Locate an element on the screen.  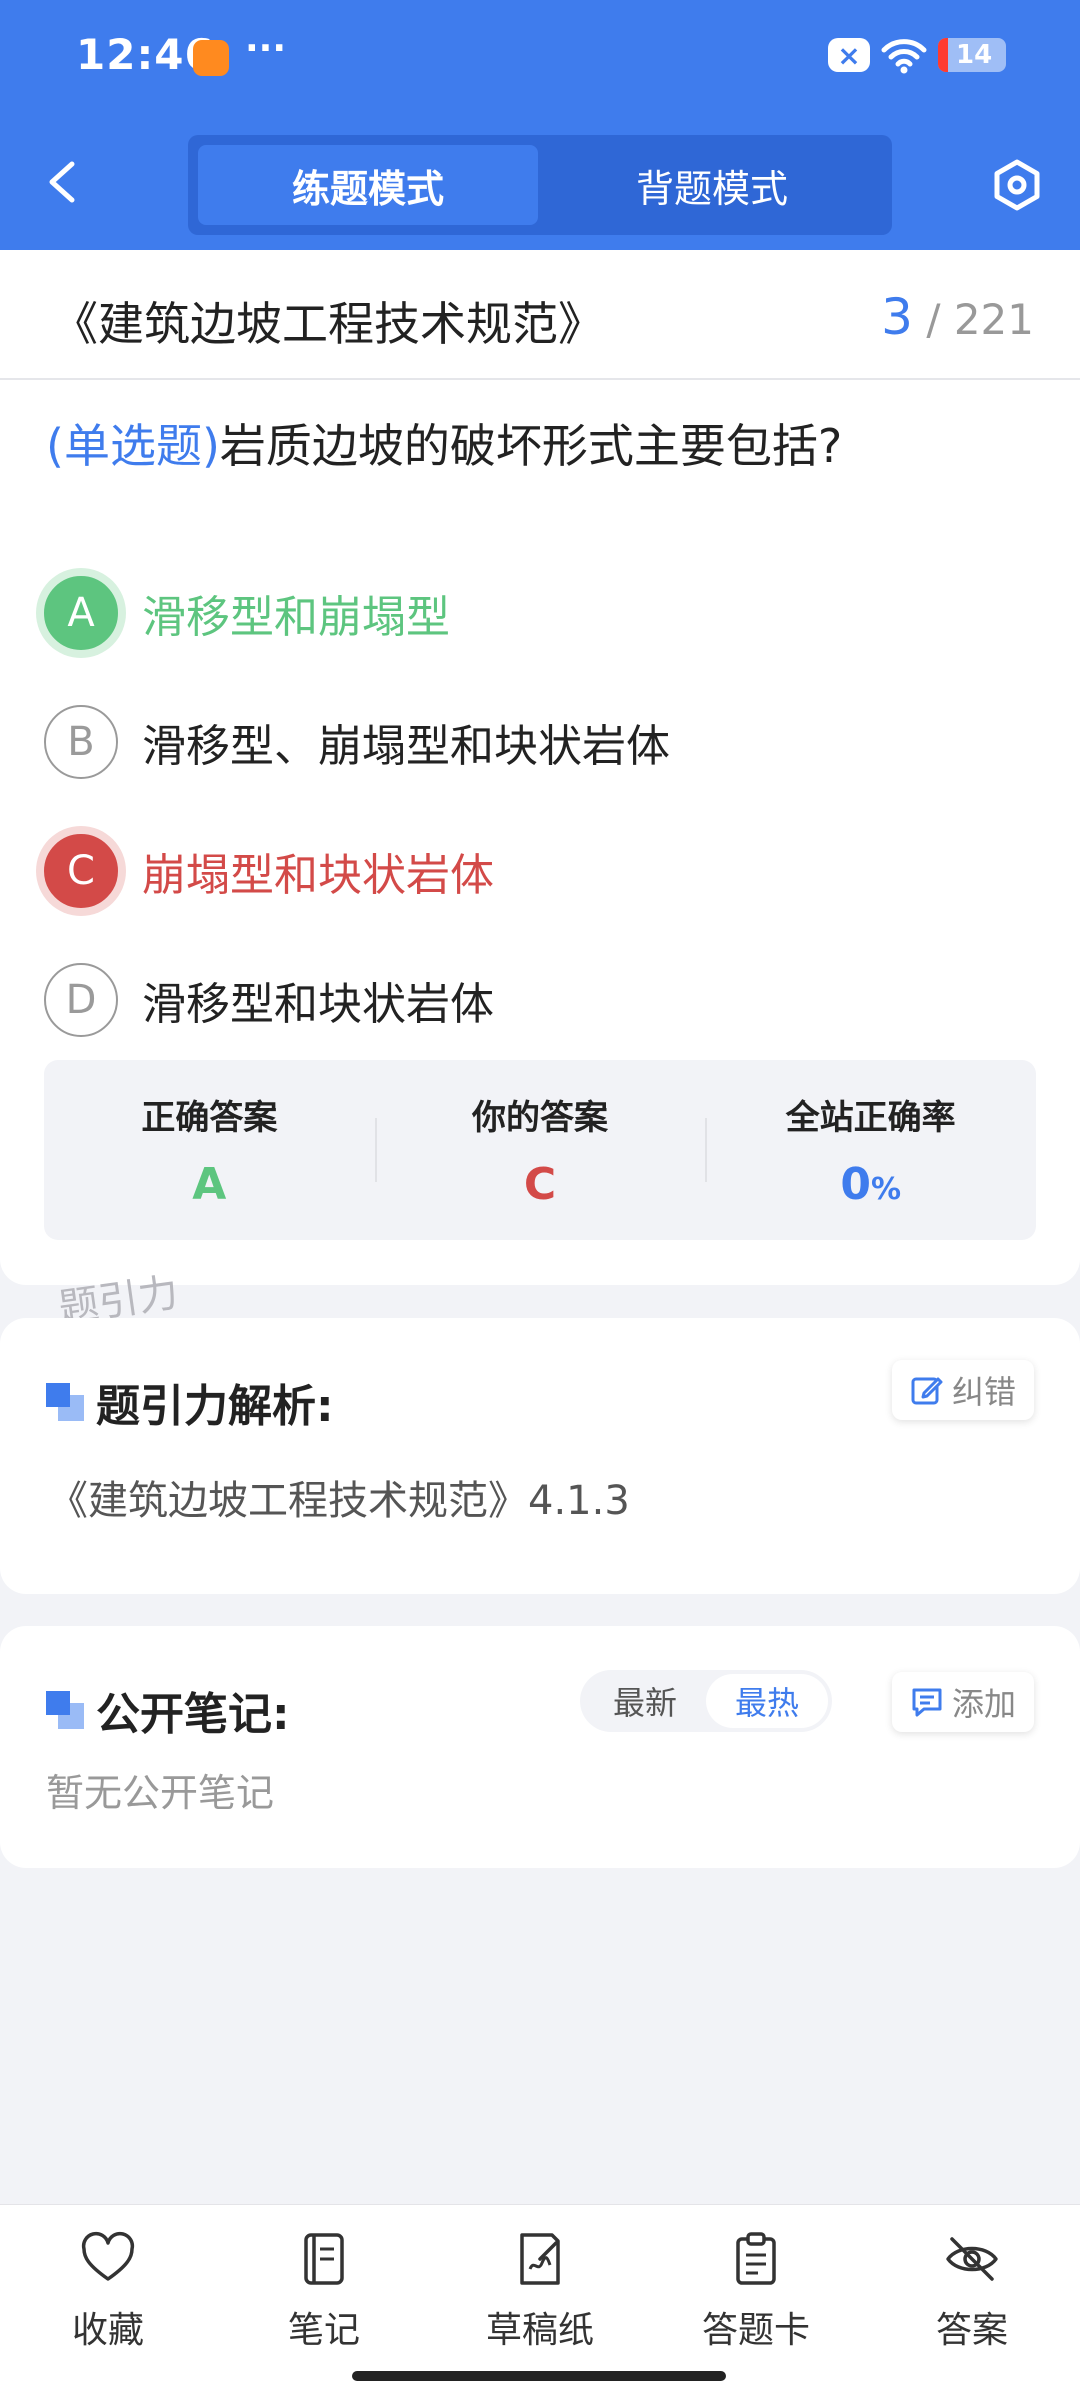
question-progress: 3 / 221 is located at coordinates (957, 317).